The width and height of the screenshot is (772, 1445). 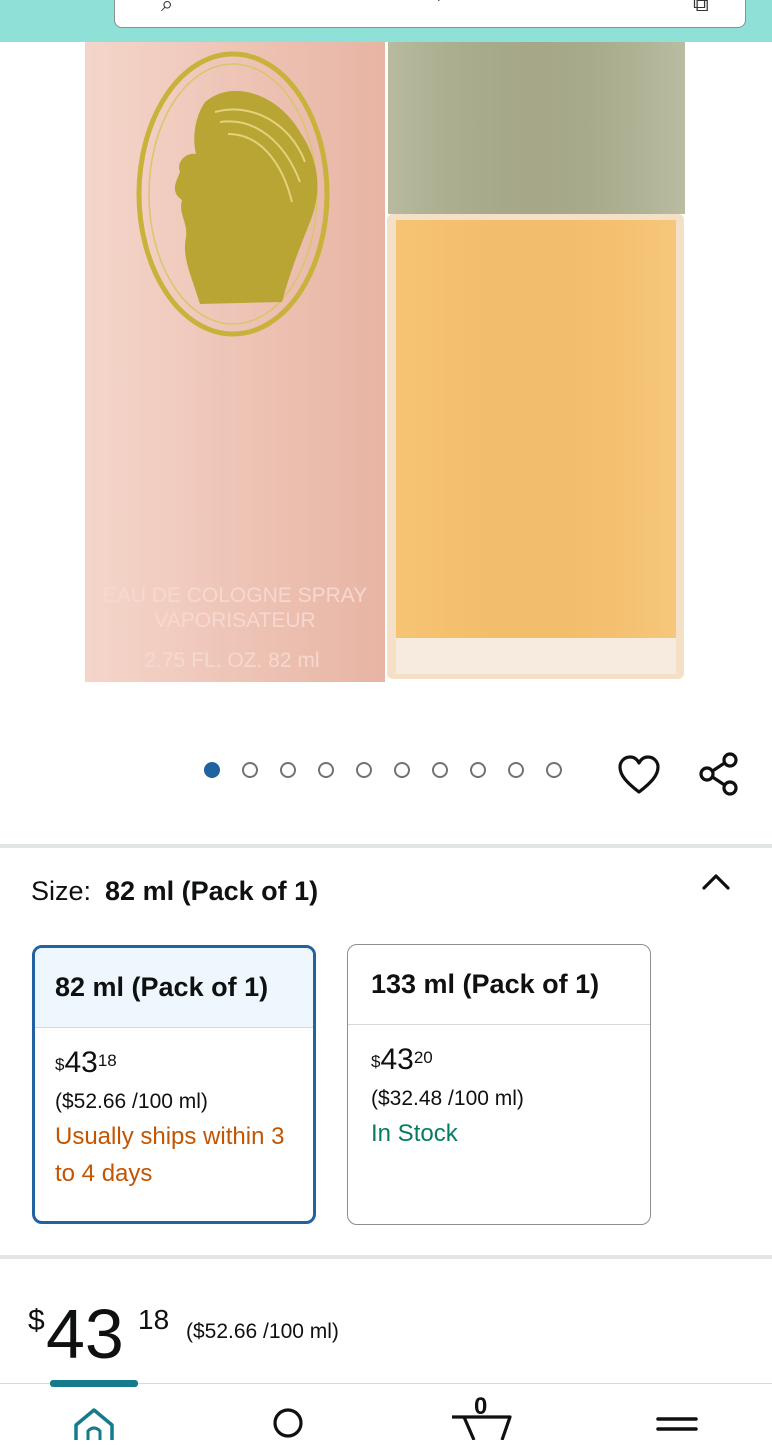 I want to click on wishlist-button, so click(x=639, y=776).